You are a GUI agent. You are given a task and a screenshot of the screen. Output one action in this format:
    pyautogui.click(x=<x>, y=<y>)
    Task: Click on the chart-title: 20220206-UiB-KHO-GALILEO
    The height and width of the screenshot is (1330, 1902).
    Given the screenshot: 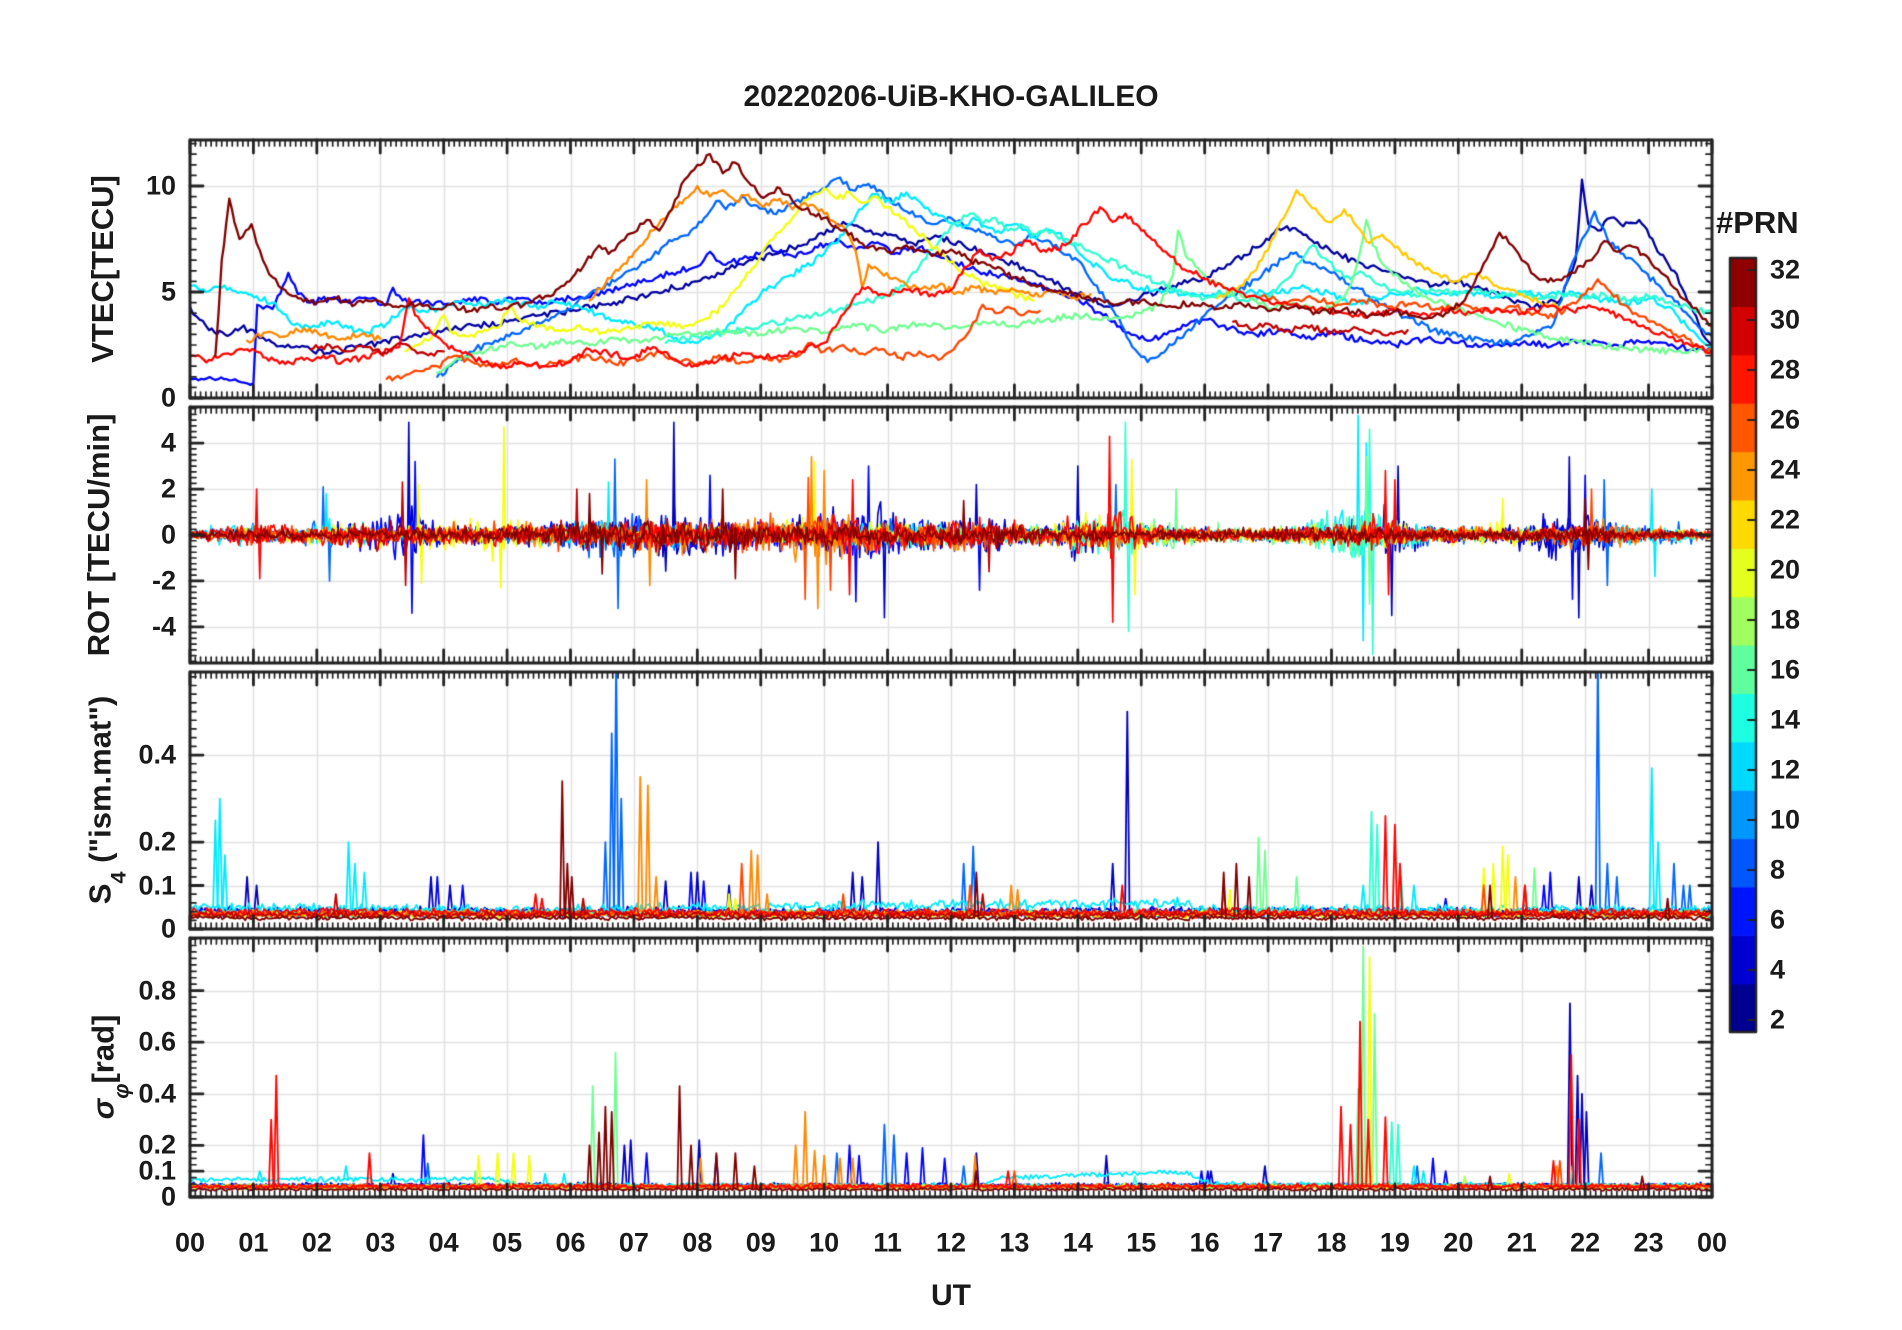 What is the action you would take?
    pyautogui.click(x=951, y=96)
    